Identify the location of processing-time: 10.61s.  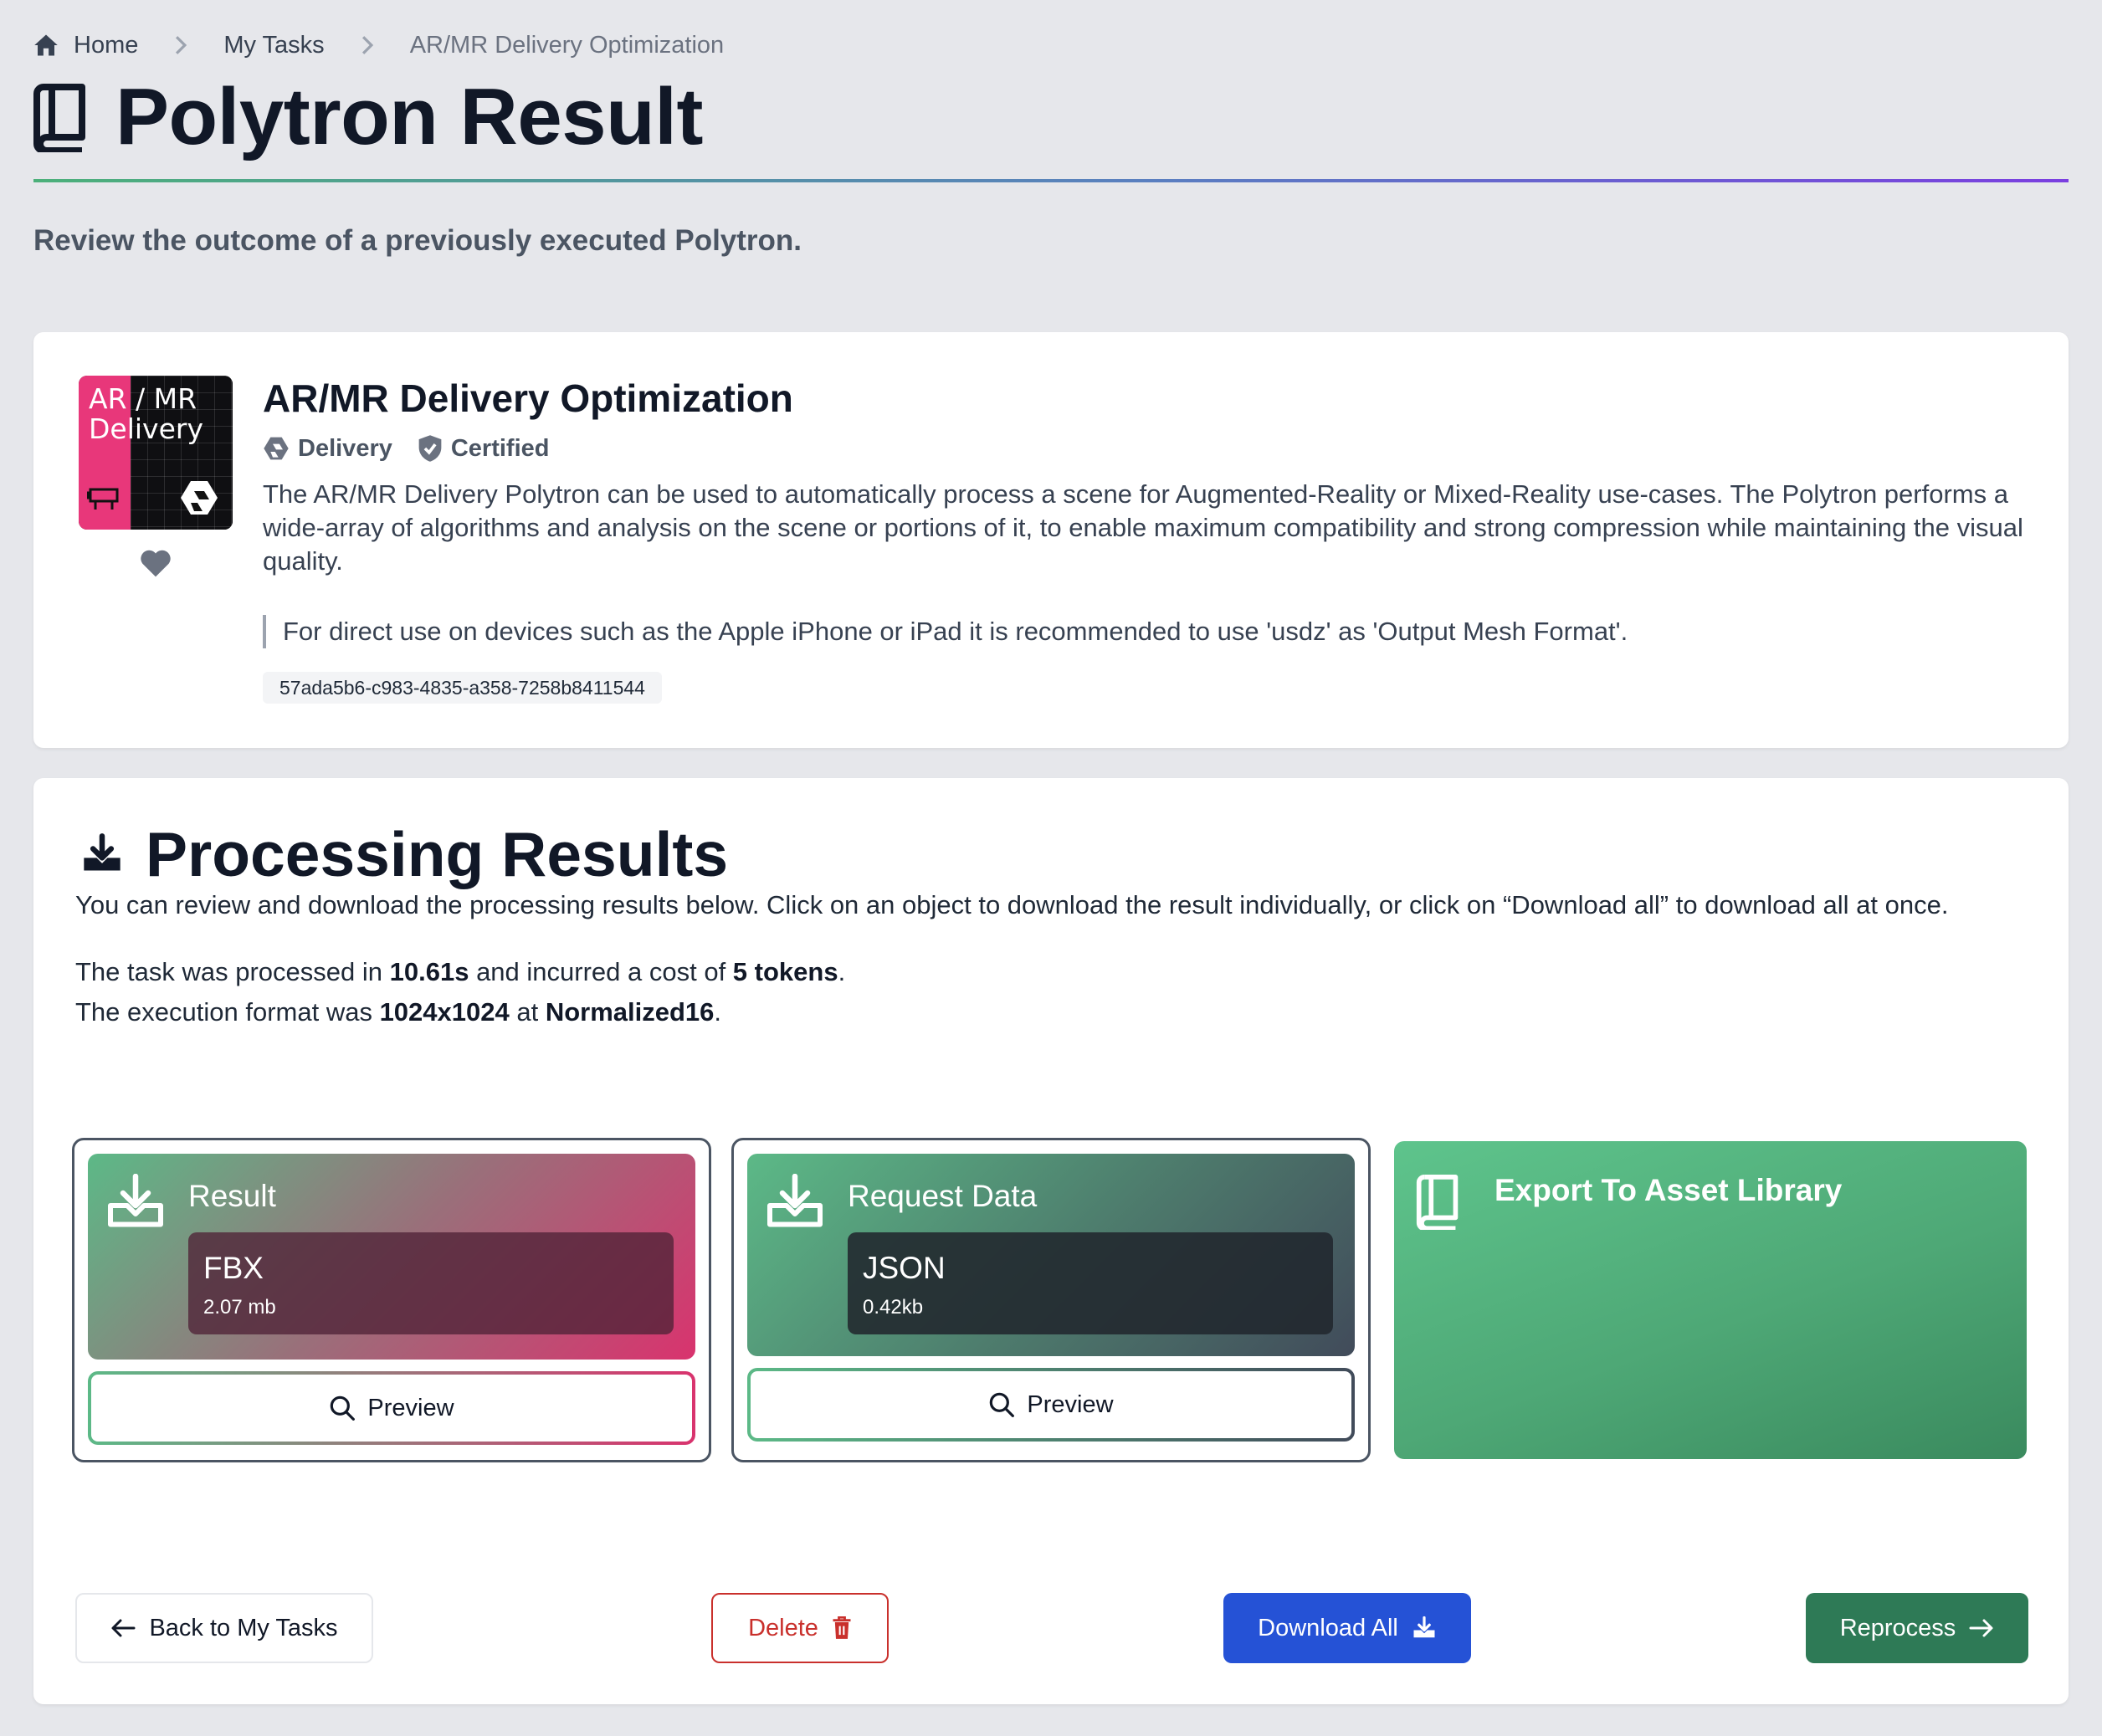
(429, 971).